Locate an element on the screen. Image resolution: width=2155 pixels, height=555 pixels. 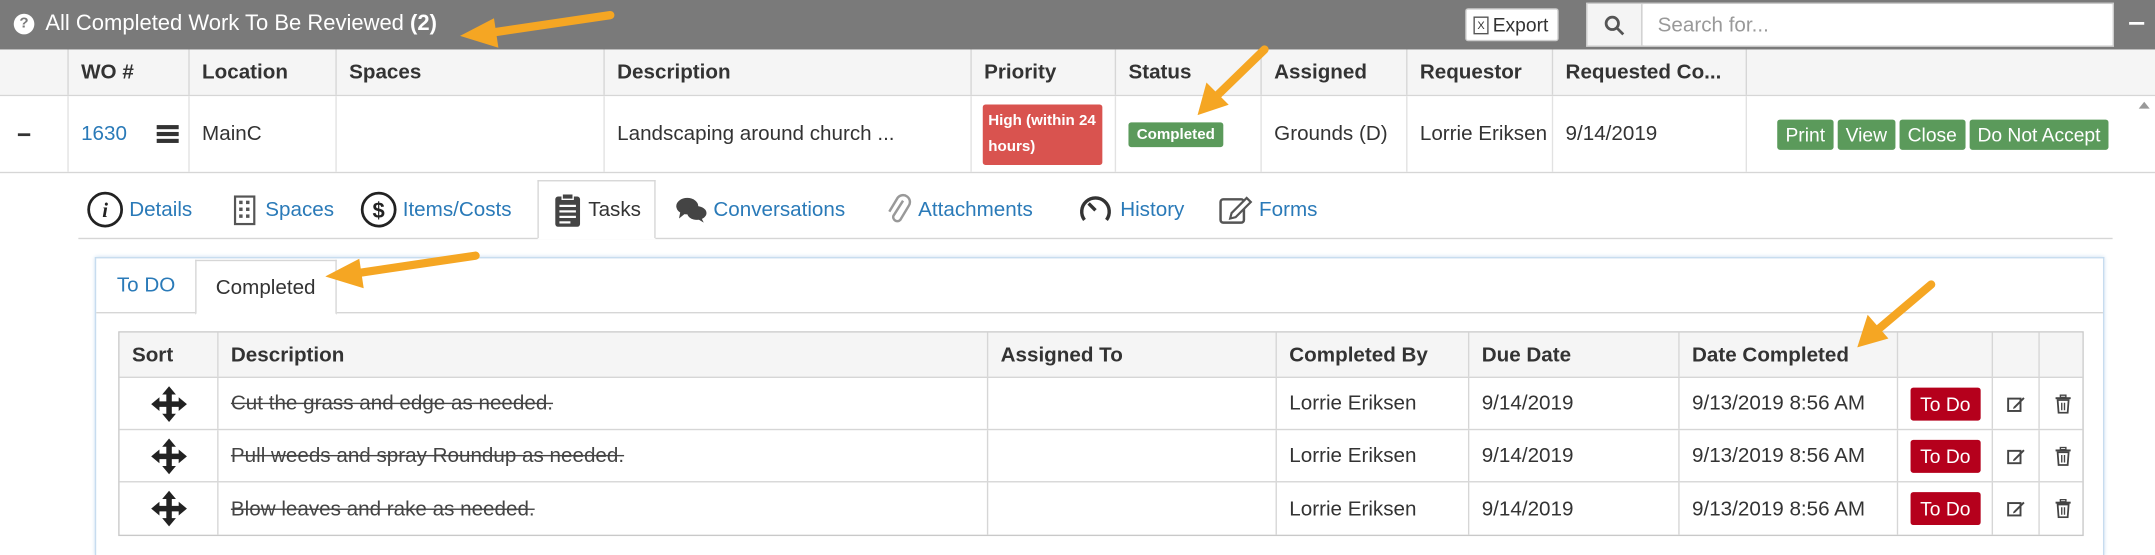
chat-icon is located at coordinates (691, 209).